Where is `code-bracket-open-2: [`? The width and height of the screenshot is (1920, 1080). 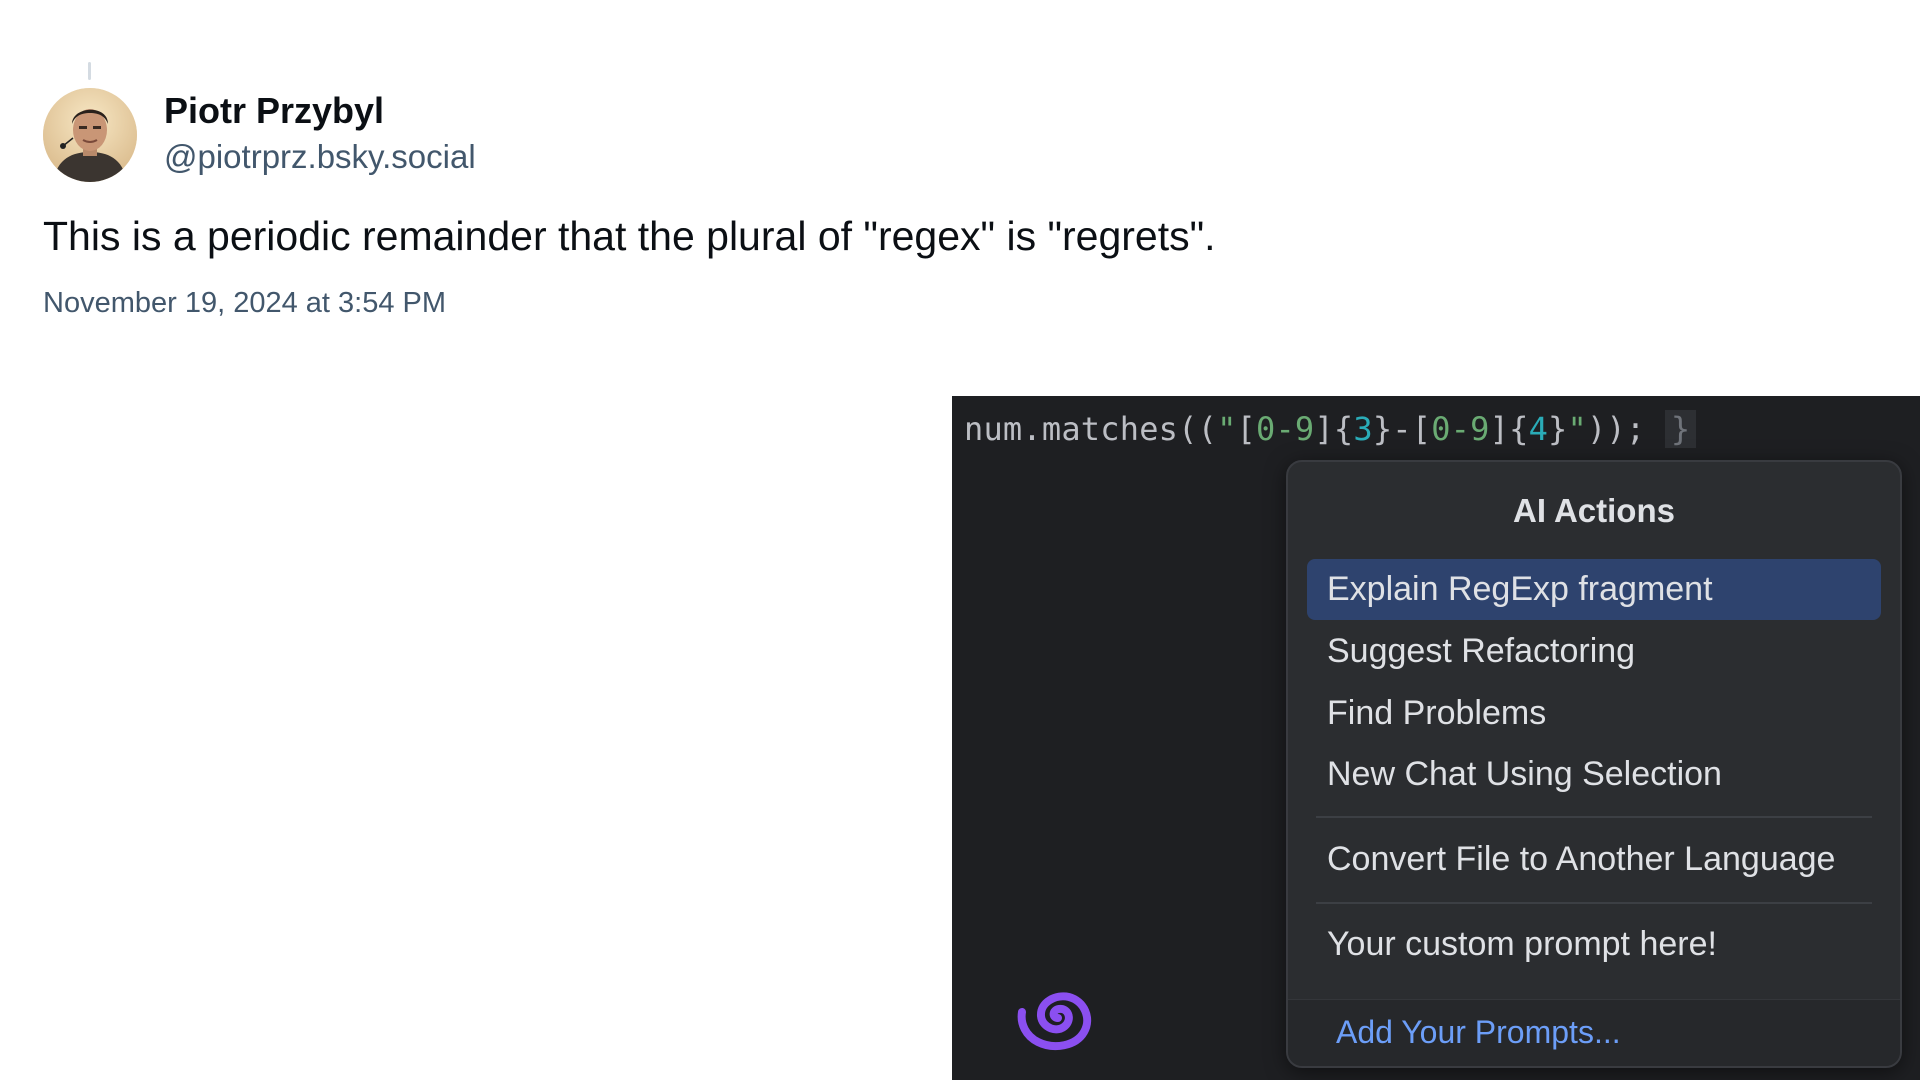 code-bracket-open-2: [ is located at coordinates (1421, 429).